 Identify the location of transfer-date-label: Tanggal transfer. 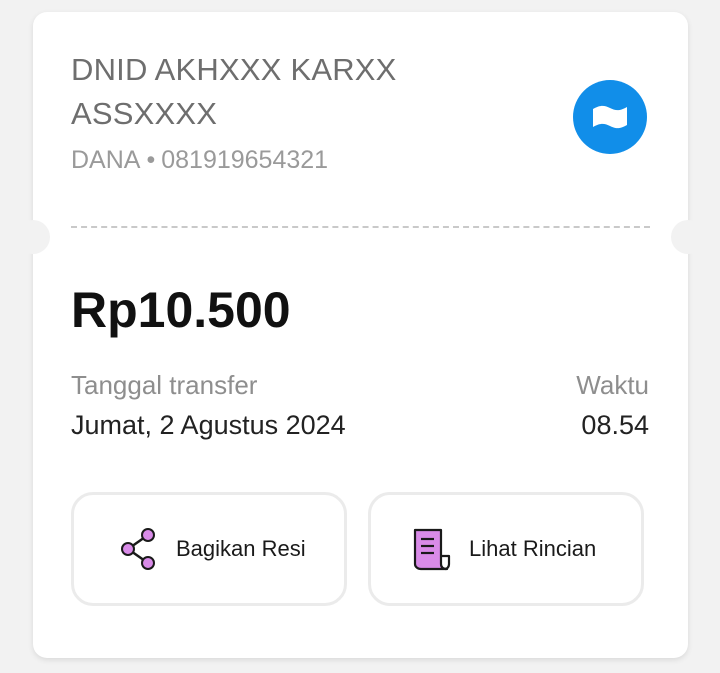
(164, 385).